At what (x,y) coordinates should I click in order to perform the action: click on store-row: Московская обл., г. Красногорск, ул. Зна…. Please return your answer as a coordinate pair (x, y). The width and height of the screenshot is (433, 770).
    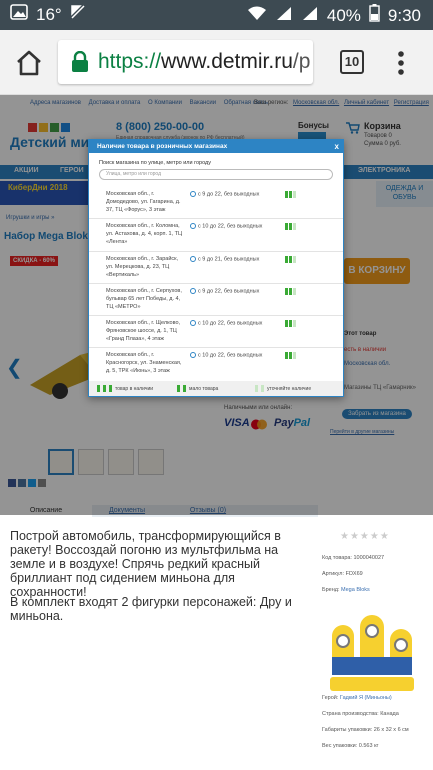
    Looking at the image, I should click on (216, 364).